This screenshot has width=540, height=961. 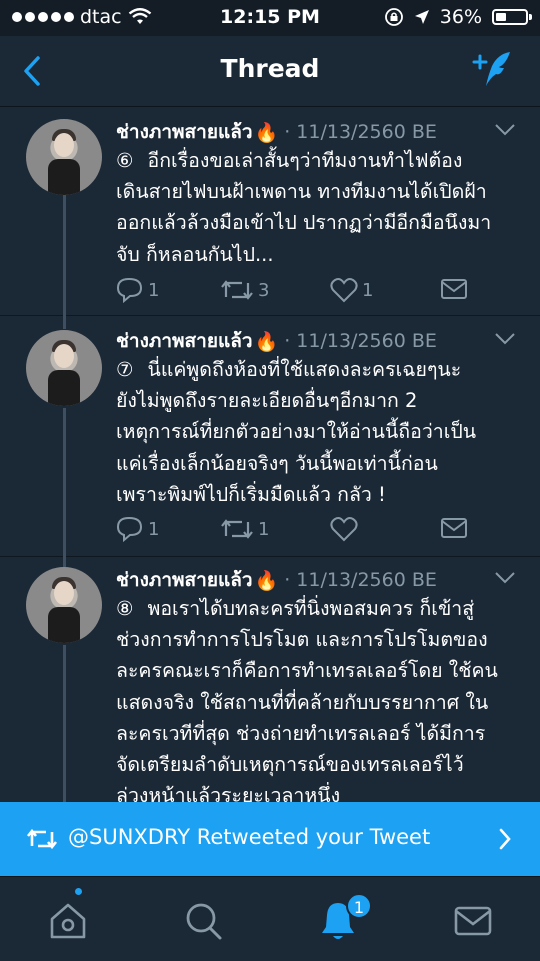 What do you see at coordinates (228, 793) in the screenshot?
I see `tweet-text-line: ล่วงหน้าแล้วระยะเวลาหนึ่ง` at bounding box center [228, 793].